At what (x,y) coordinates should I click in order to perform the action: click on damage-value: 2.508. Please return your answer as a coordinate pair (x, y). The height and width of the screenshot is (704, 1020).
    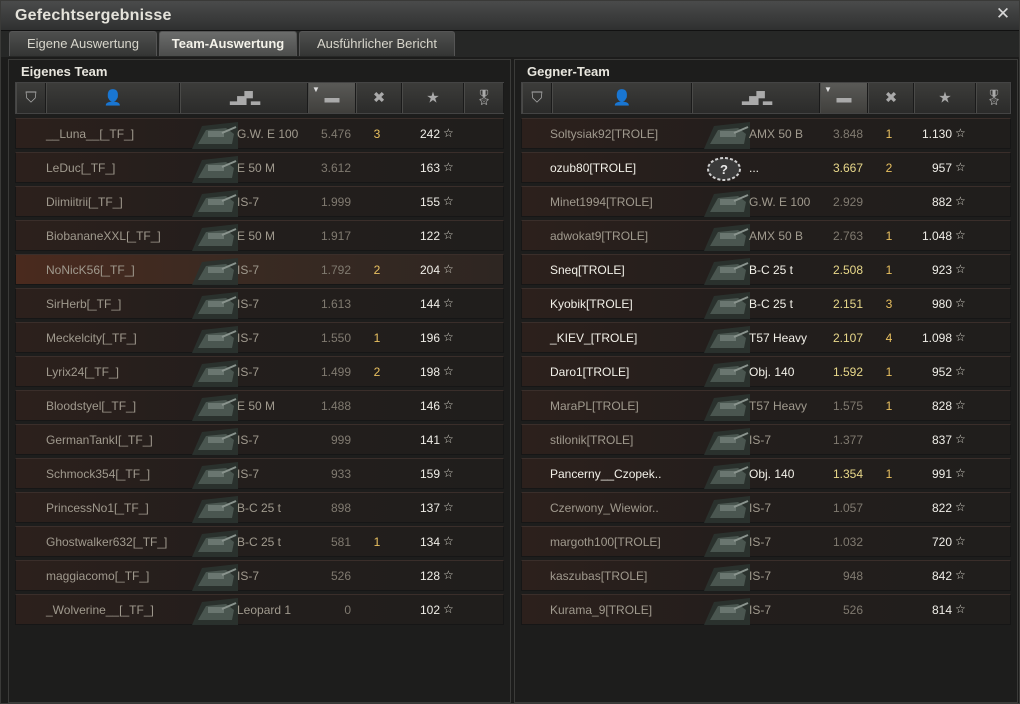
    Looking at the image, I should click on (847, 270).